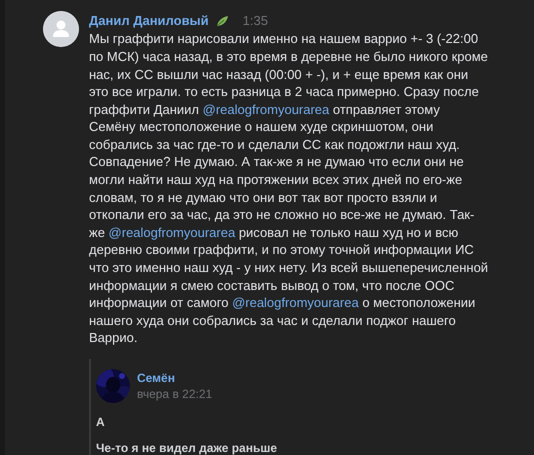  I want to click on user-icon, so click(61, 28).